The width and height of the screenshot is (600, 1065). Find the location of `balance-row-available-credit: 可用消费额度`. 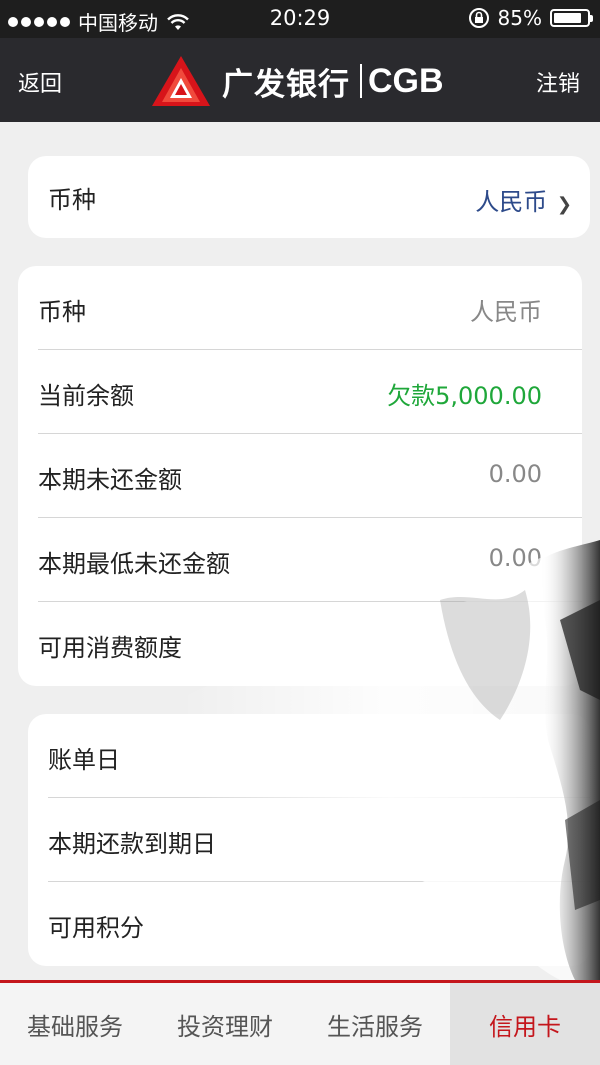

balance-row-available-credit: 可用消费额度 is located at coordinates (300, 644).